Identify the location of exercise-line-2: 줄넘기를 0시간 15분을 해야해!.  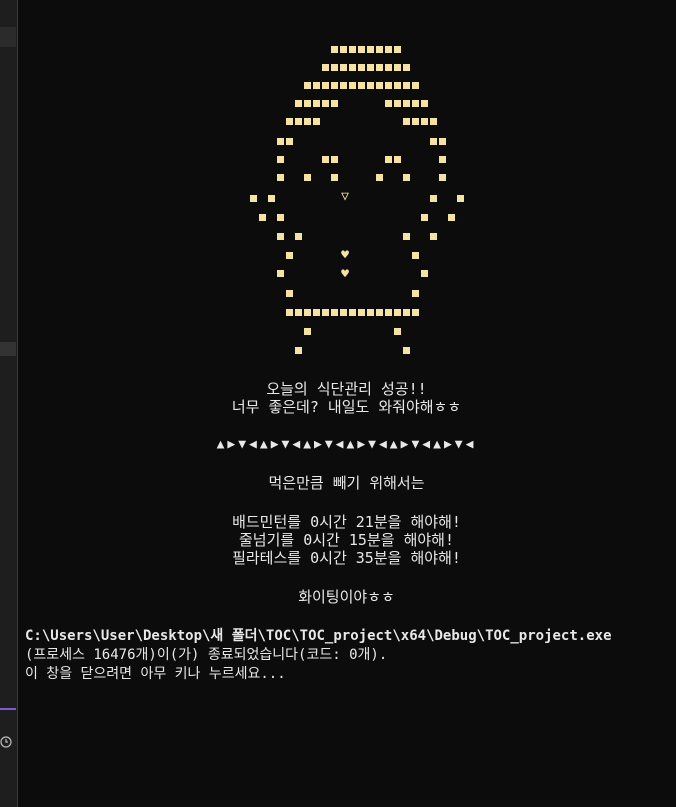
(346, 540).